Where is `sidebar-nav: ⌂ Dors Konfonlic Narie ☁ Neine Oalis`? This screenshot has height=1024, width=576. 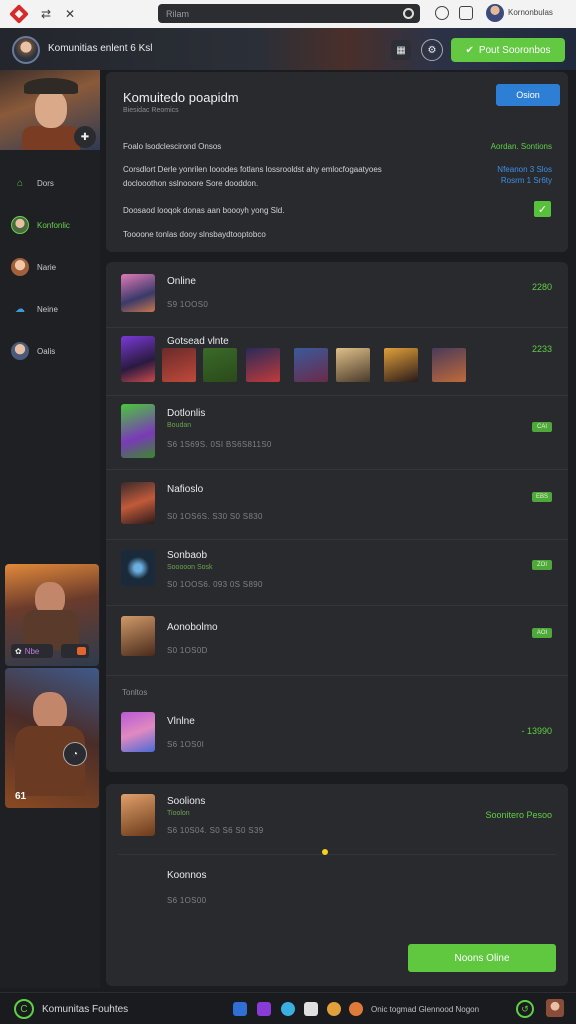
sidebar-nav: ⌂ Dors Konfonlic Narie ☁ Neine Oalis is located at coordinates (50, 267).